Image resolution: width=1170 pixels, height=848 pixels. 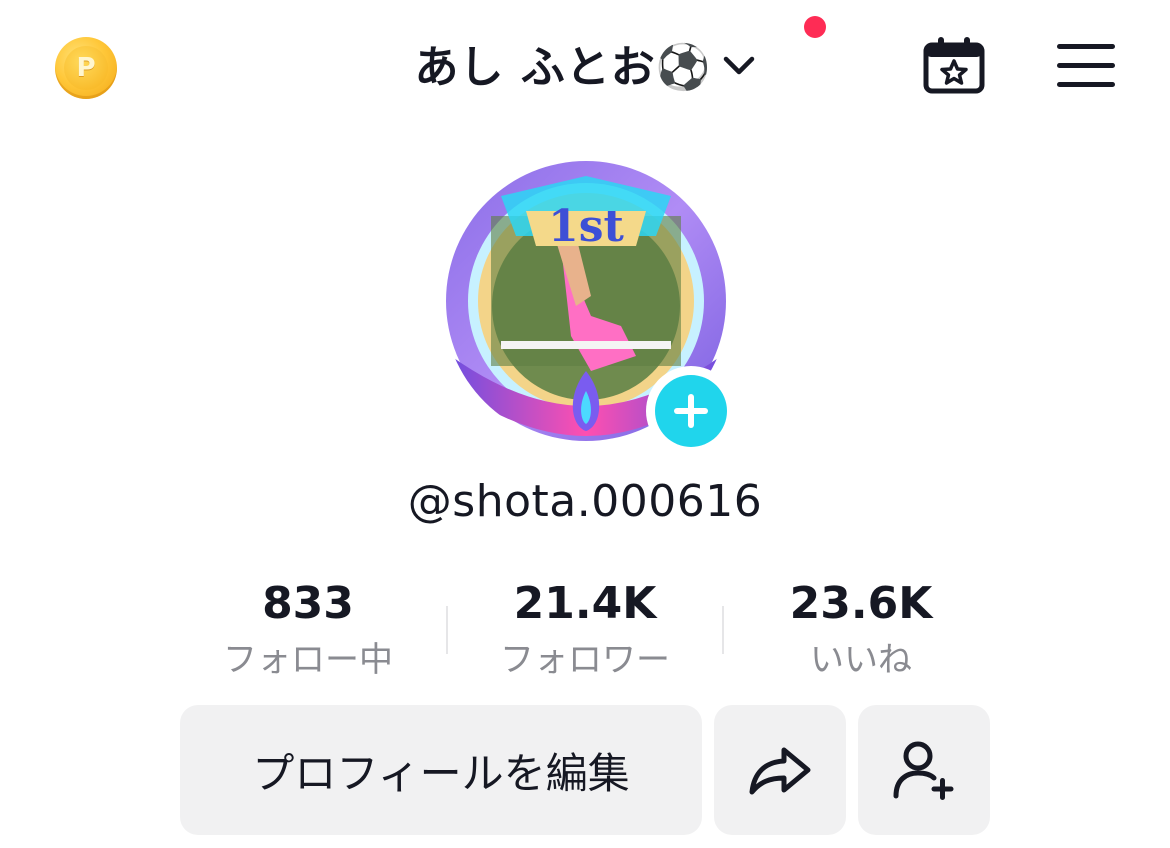 I want to click on account-switcher: あし ふとお⚽, so click(x=585, y=63).